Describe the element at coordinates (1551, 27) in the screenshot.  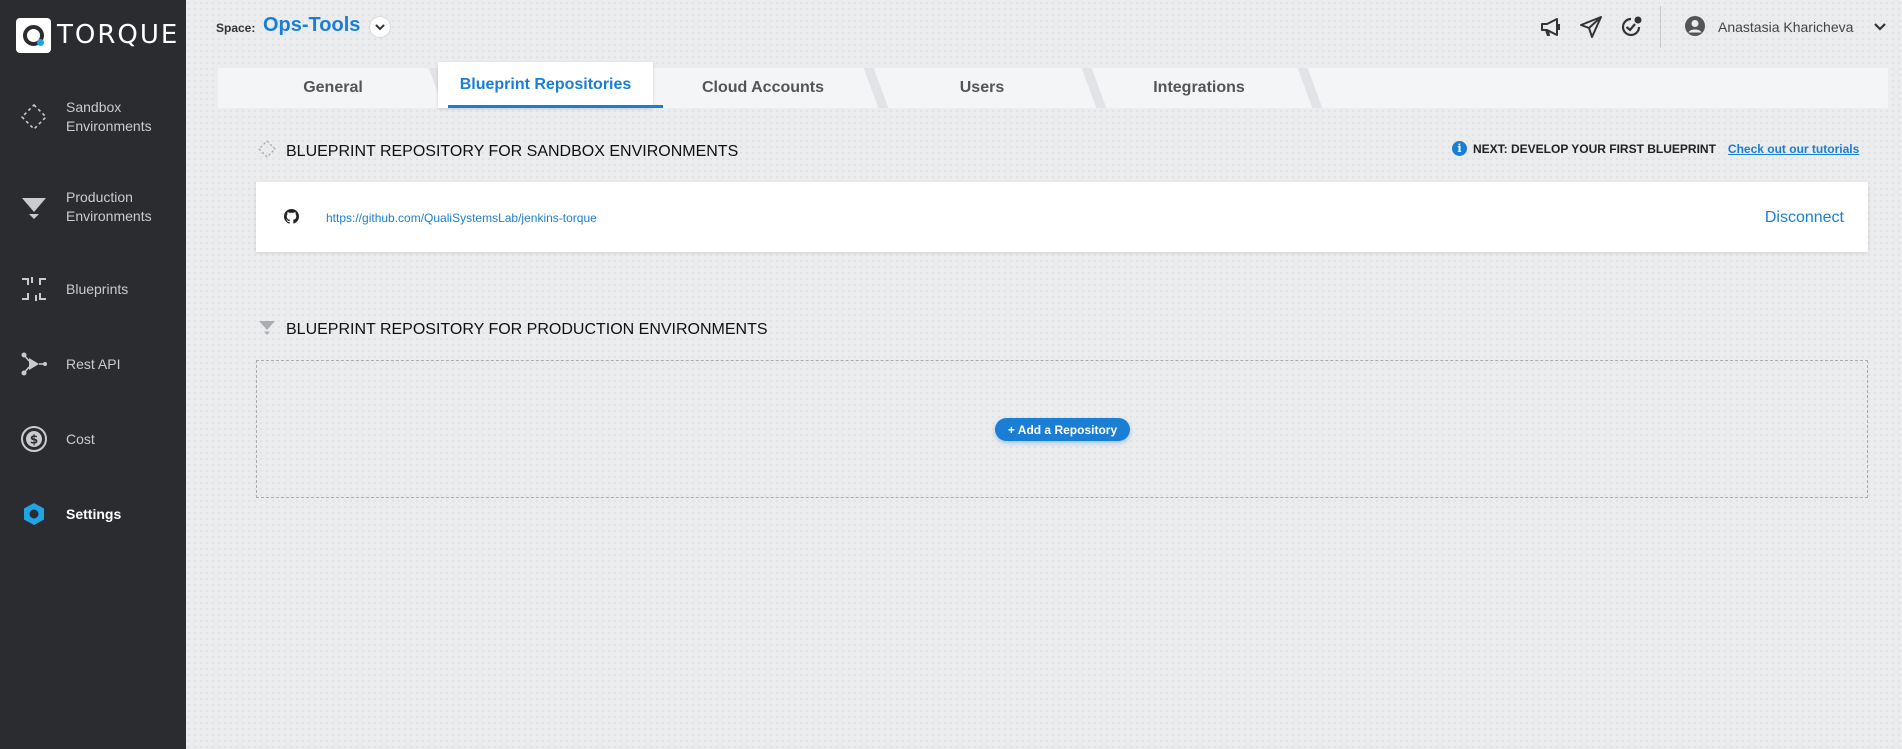
I see `megaphone-icon` at that location.